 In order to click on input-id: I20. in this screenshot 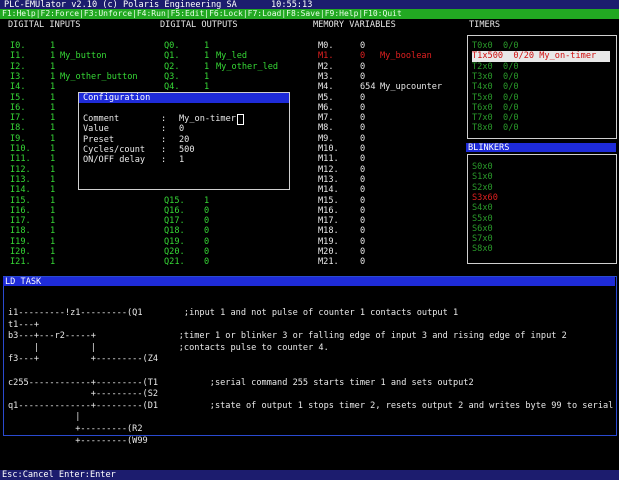, I will do `click(20, 252)`.